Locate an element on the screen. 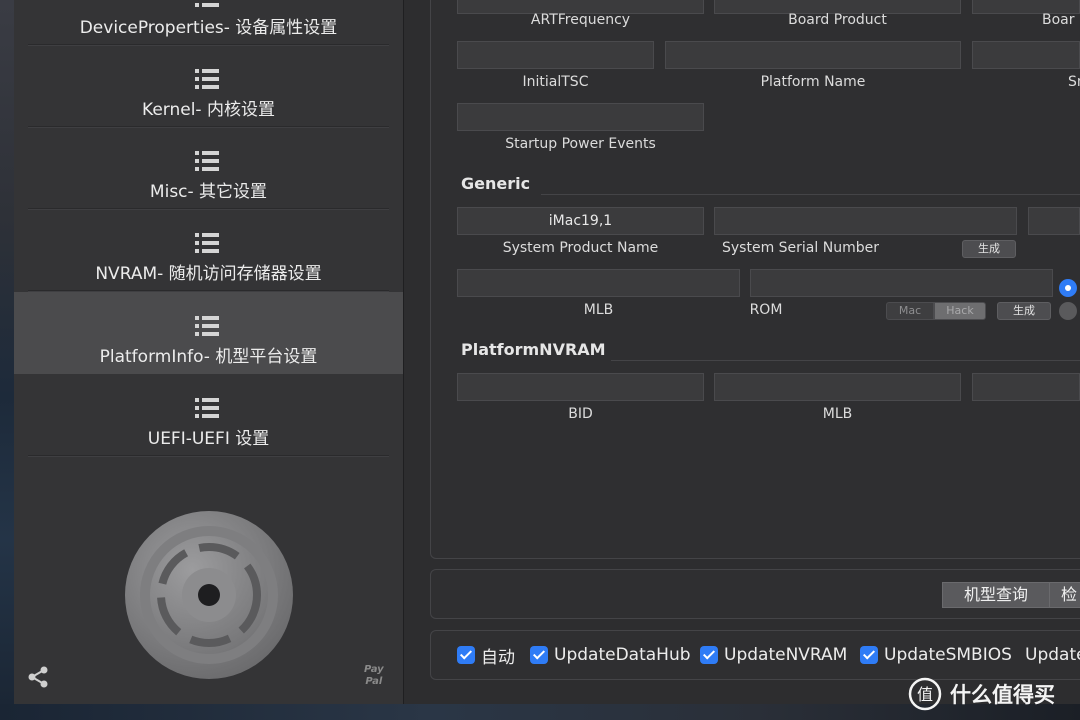 The width and height of the screenshot is (1080, 720). board-product-label: Board Product is located at coordinates (837, 20).